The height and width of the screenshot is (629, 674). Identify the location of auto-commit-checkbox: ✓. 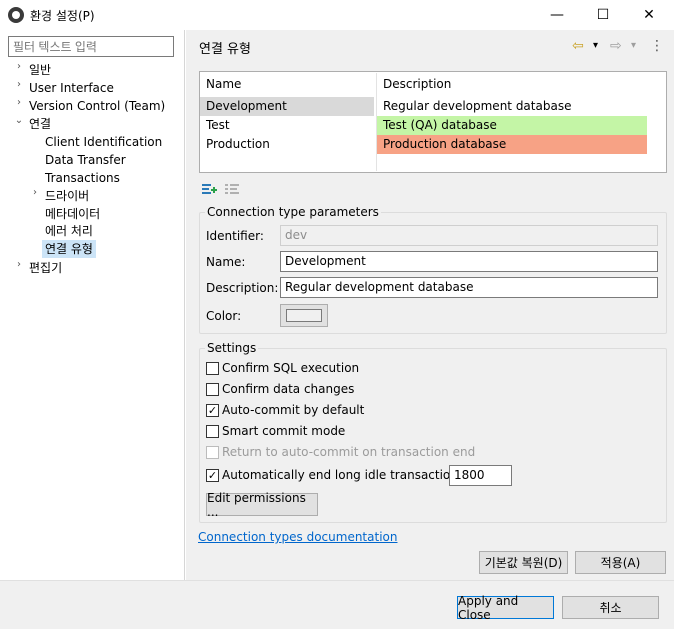
(212, 410).